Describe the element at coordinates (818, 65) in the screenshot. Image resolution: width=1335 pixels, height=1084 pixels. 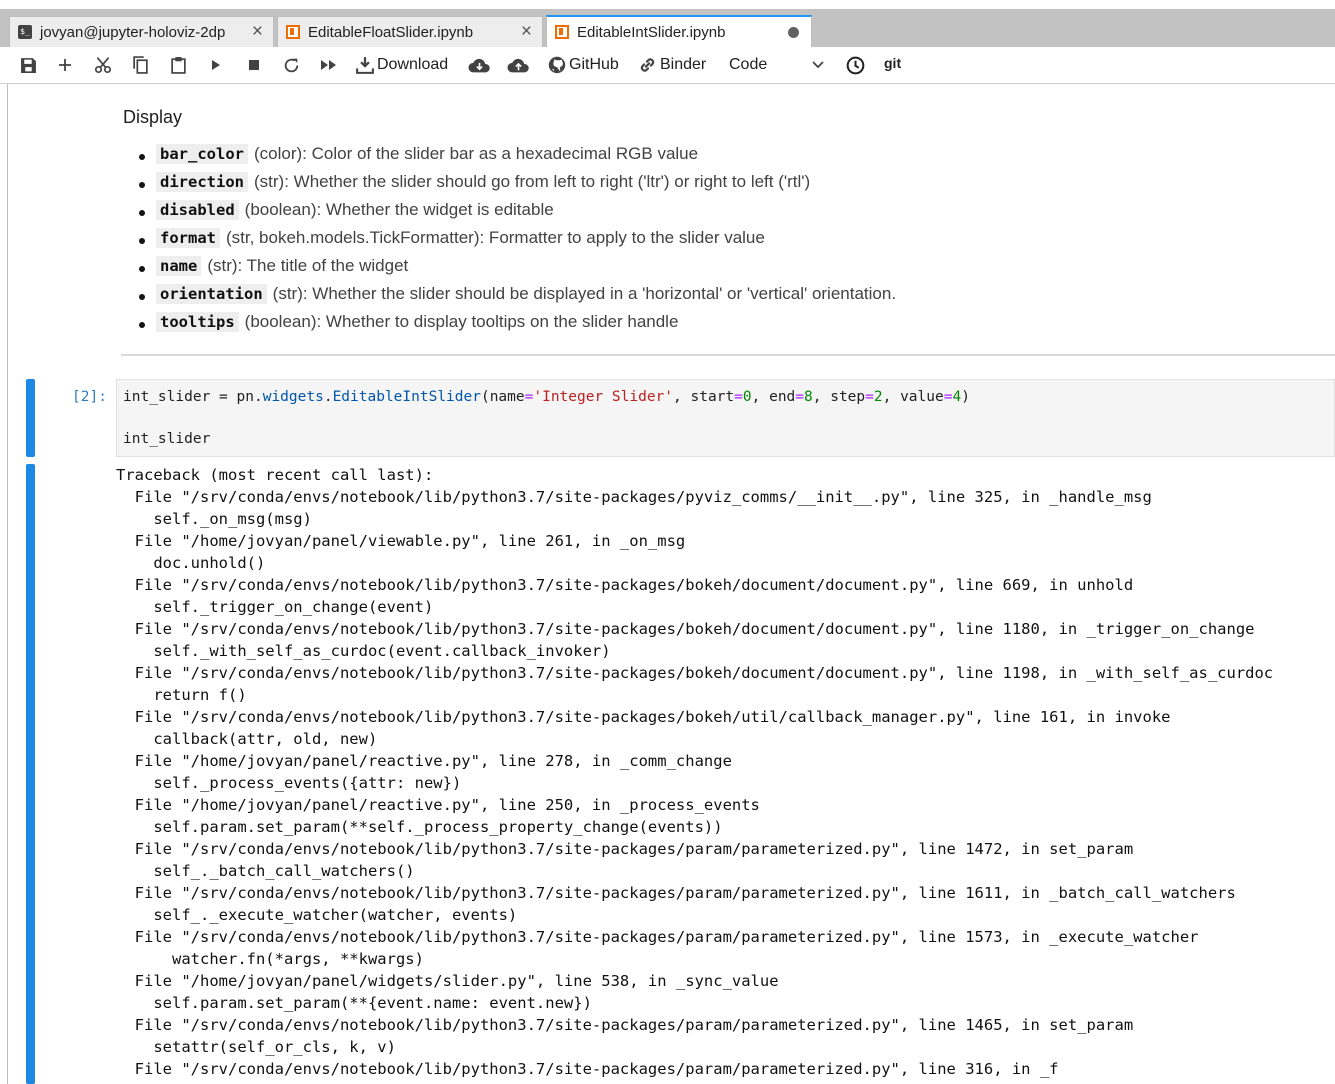
I see `chevron-down-icon` at that location.